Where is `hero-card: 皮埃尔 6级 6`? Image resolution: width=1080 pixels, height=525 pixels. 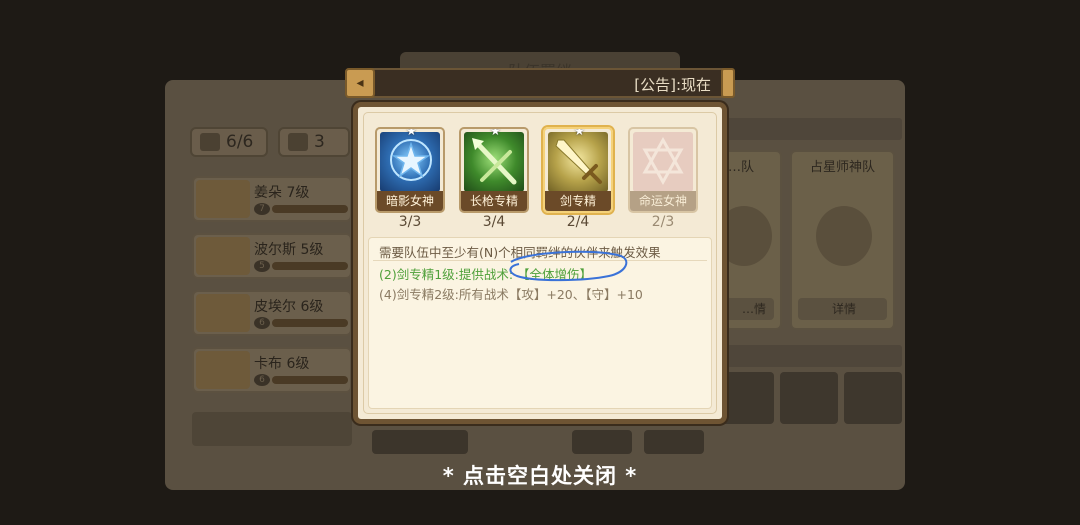
hero-card: 皮埃尔 6级 6 is located at coordinates (272, 313).